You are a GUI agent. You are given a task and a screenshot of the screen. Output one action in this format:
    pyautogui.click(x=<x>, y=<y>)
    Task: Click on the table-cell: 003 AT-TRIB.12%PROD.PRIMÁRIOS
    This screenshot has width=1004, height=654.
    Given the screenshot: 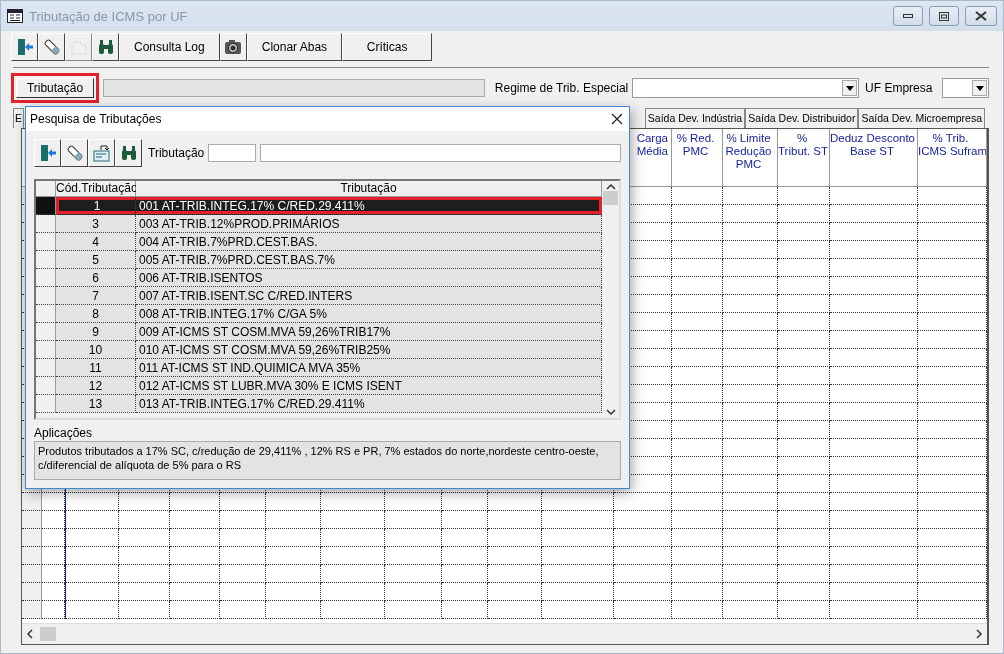 What is the action you would take?
    pyautogui.click(x=369, y=224)
    